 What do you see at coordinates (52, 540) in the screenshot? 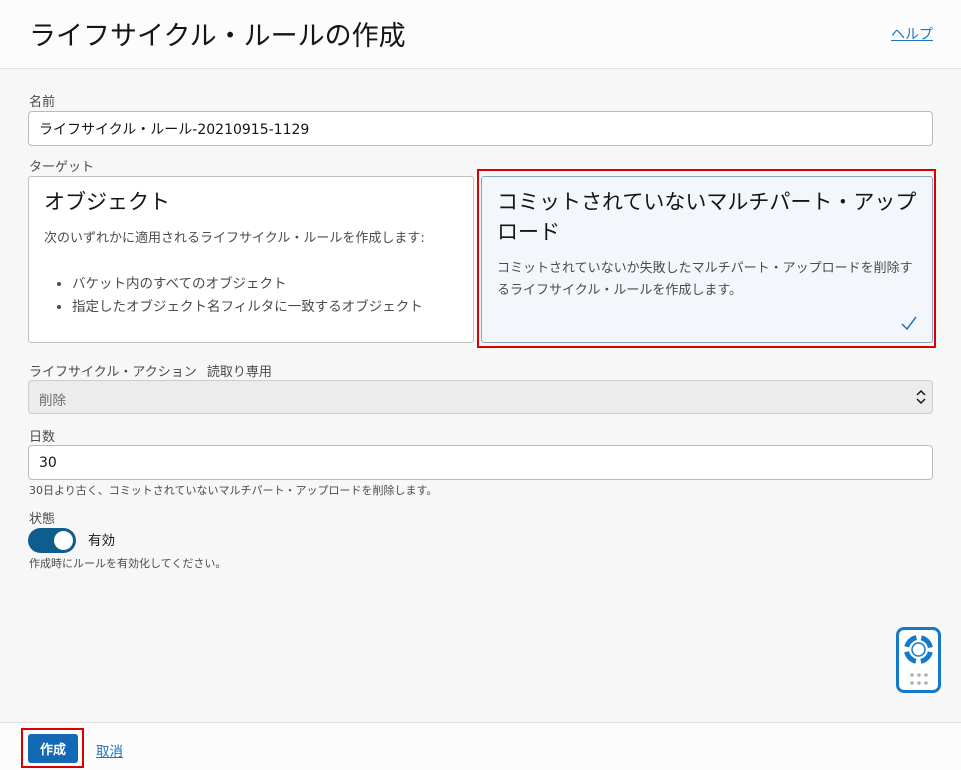
I see `state-toggle` at bounding box center [52, 540].